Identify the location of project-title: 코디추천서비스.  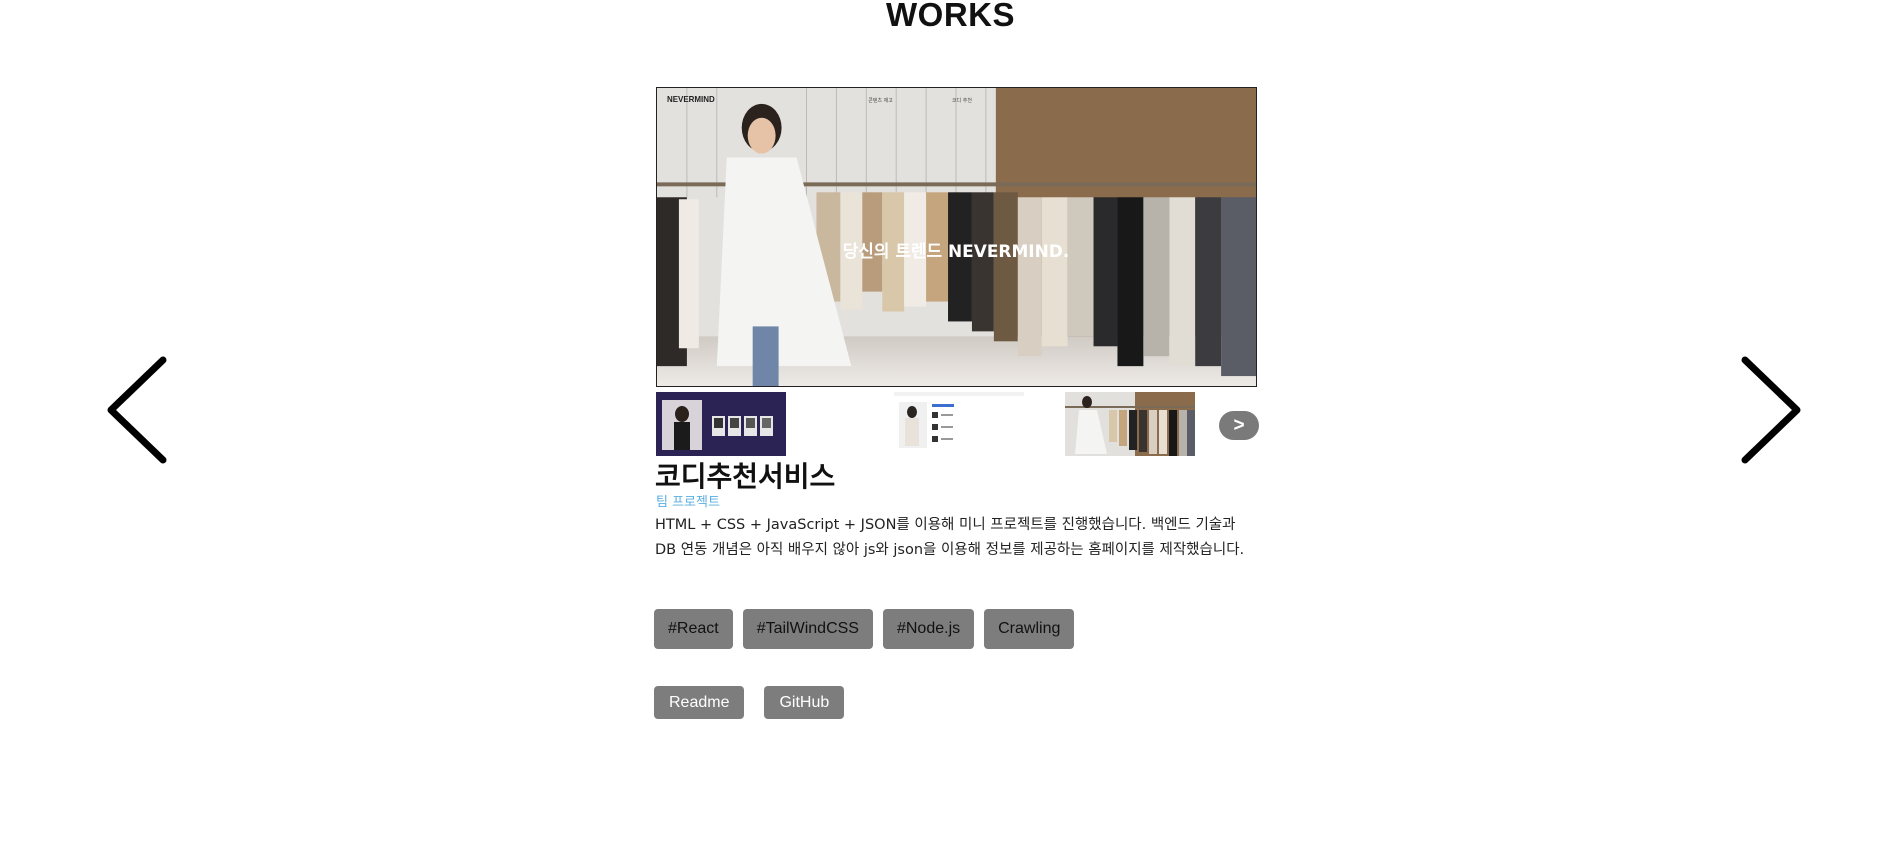
(745, 476).